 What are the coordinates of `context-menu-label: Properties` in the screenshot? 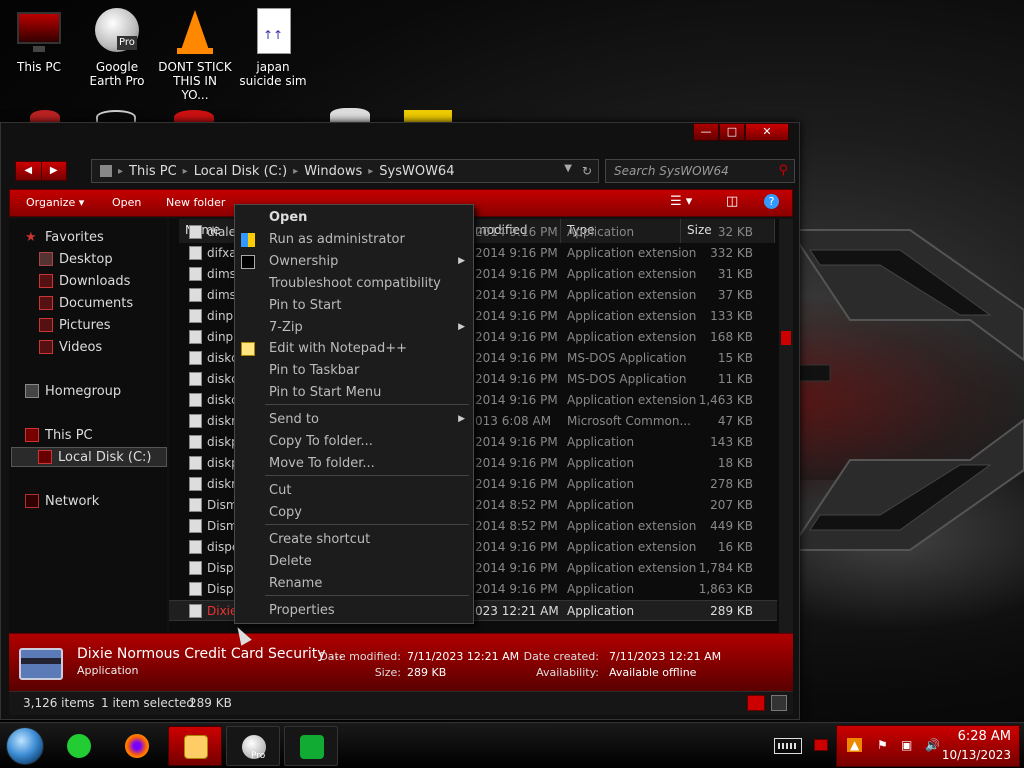 It's located at (302, 610).